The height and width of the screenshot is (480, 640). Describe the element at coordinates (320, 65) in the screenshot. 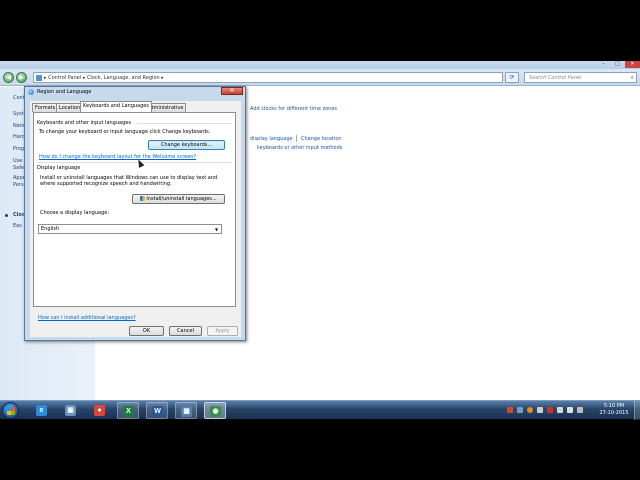

I see `control-panel-titlebar: – □ ✕` at that location.